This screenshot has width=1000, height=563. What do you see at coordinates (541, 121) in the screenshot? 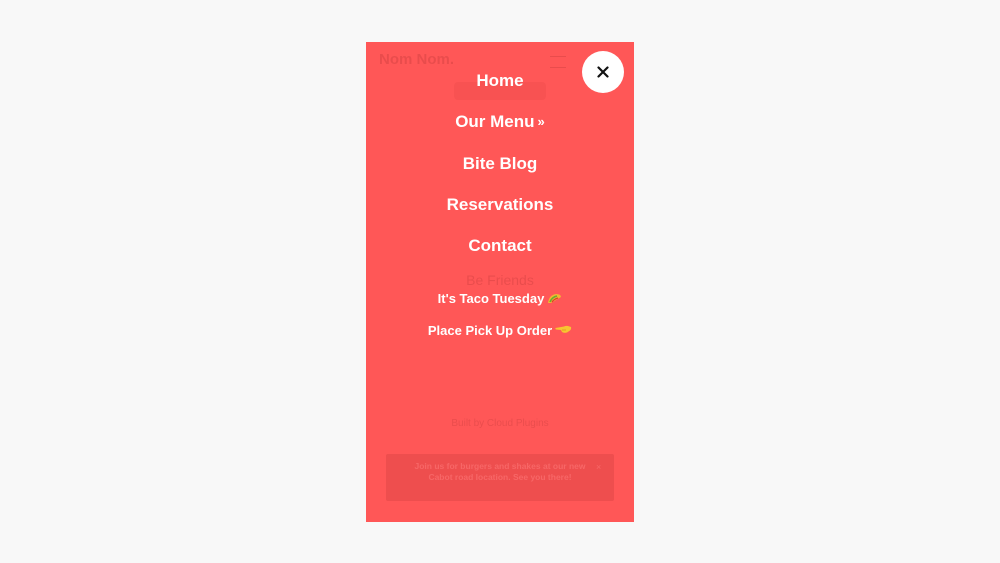
I see `chevron-right-icon: »` at bounding box center [541, 121].